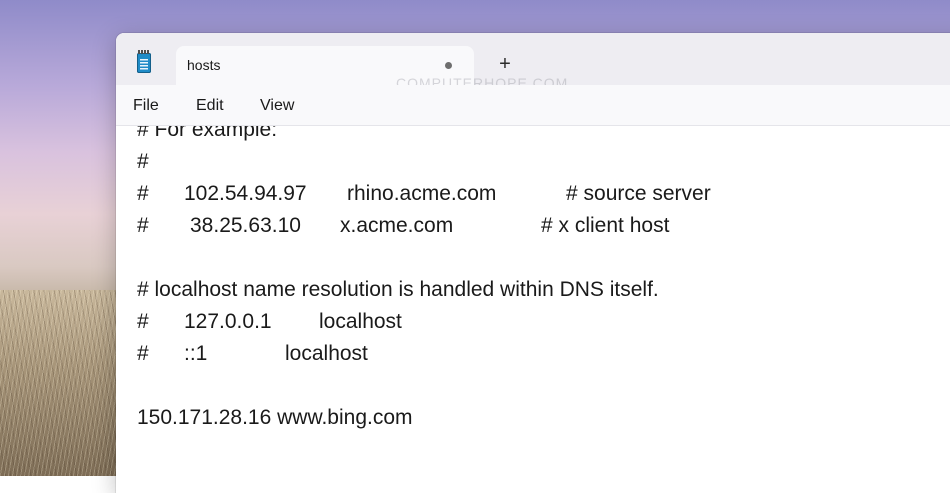 The image size is (950, 493). I want to click on unsaved-dot-icon, so click(448, 65).